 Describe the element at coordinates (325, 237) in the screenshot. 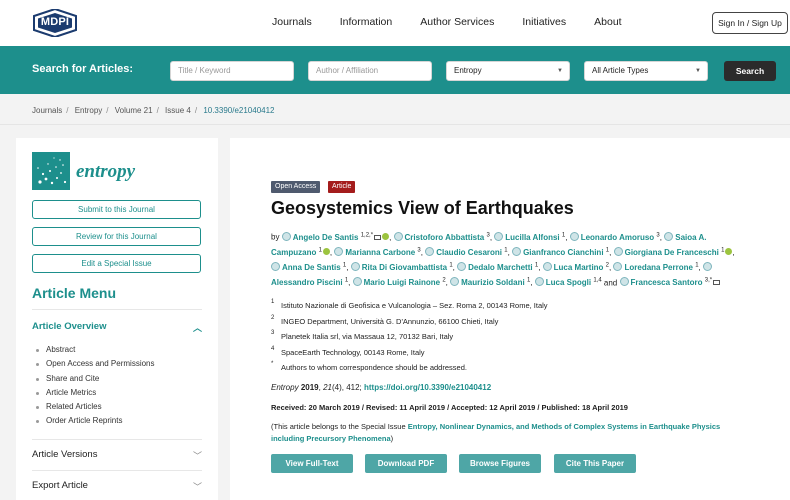

I see `author-name: Angelo De Santis` at that location.